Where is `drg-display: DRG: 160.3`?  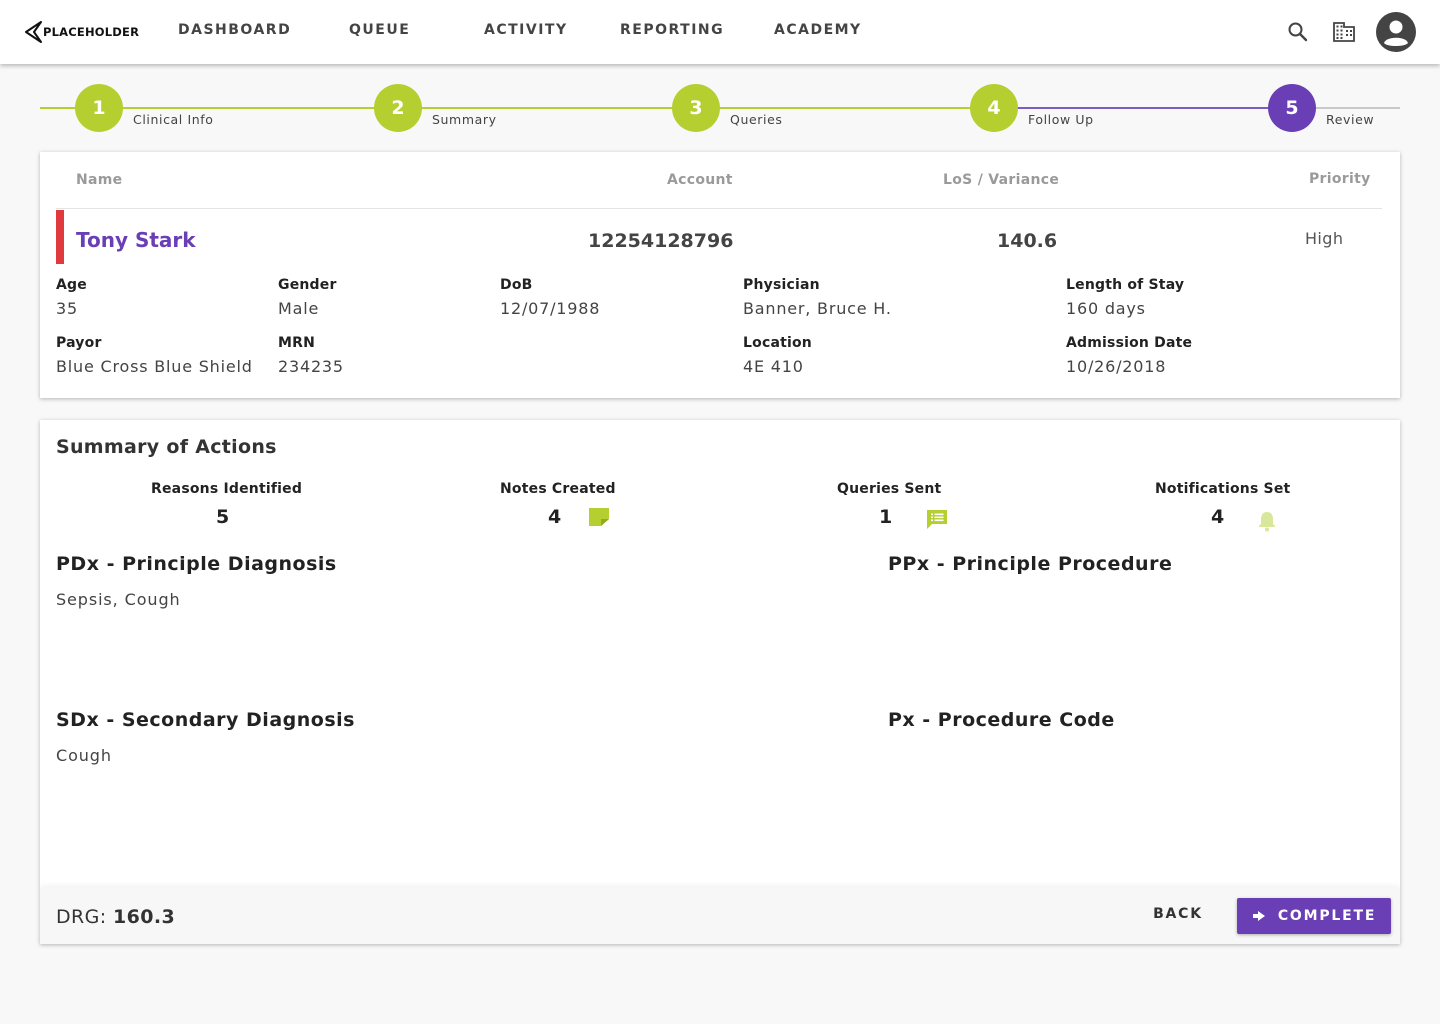 drg-display: DRG: 160.3 is located at coordinates (115, 917).